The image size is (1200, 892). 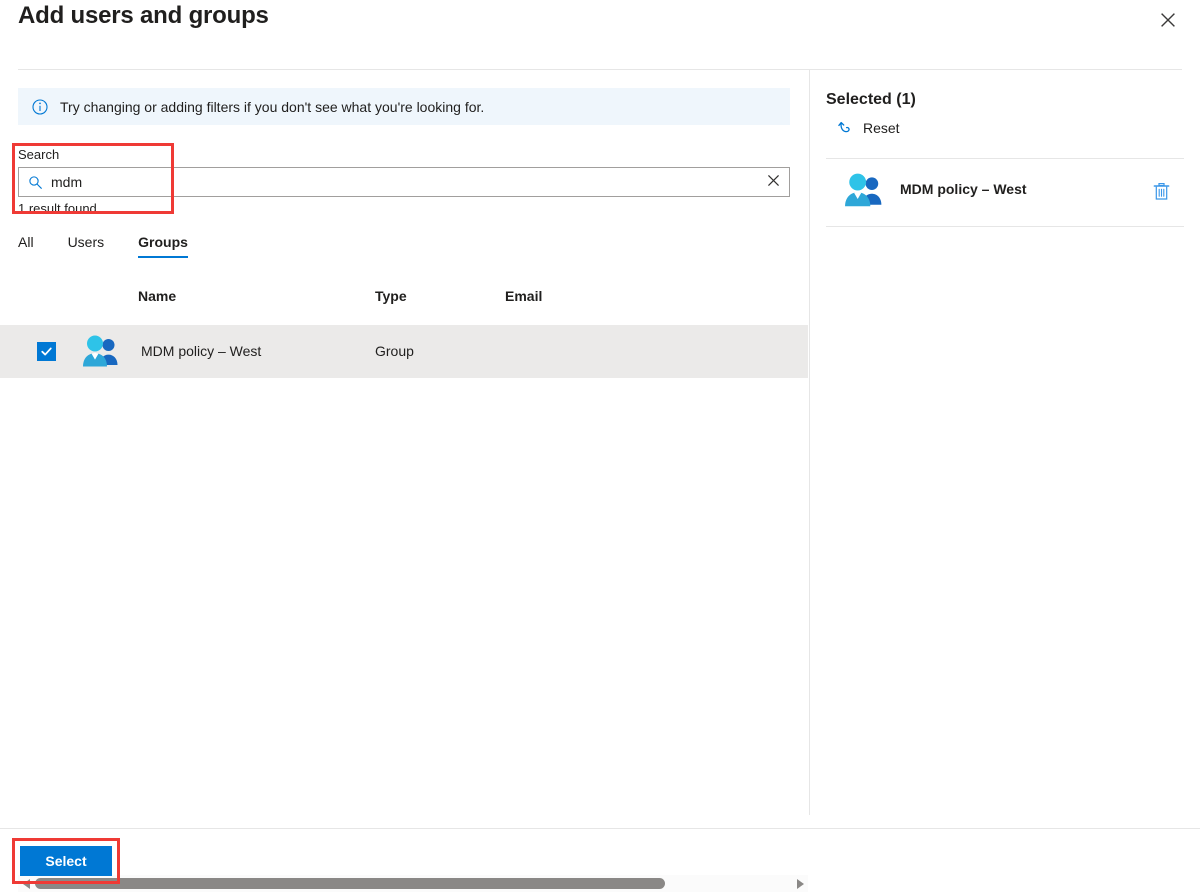 What do you see at coordinates (66, 861) in the screenshot?
I see `select-button: Select` at bounding box center [66, 861].